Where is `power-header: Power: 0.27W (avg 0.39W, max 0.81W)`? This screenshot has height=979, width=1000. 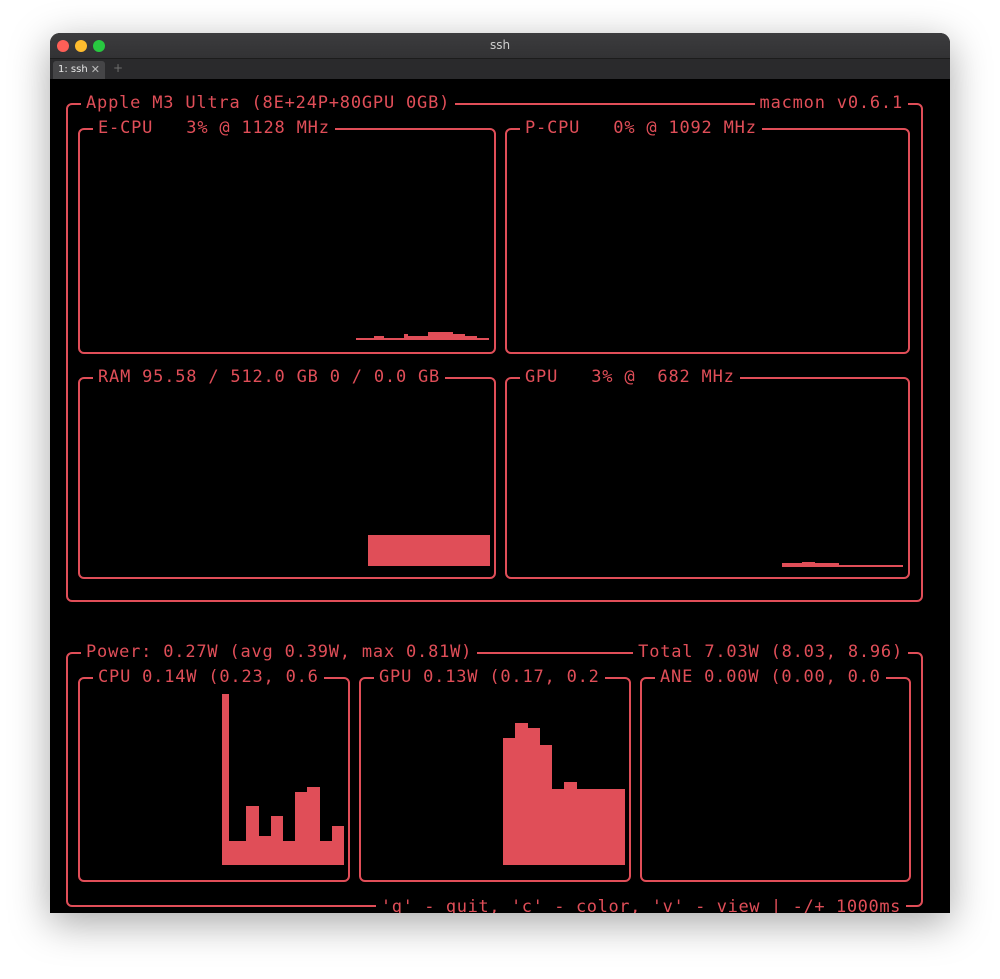 power-header: Power: 0.27W (avg 0.39W, max 0.81W) is located at coordinates (279, 652).